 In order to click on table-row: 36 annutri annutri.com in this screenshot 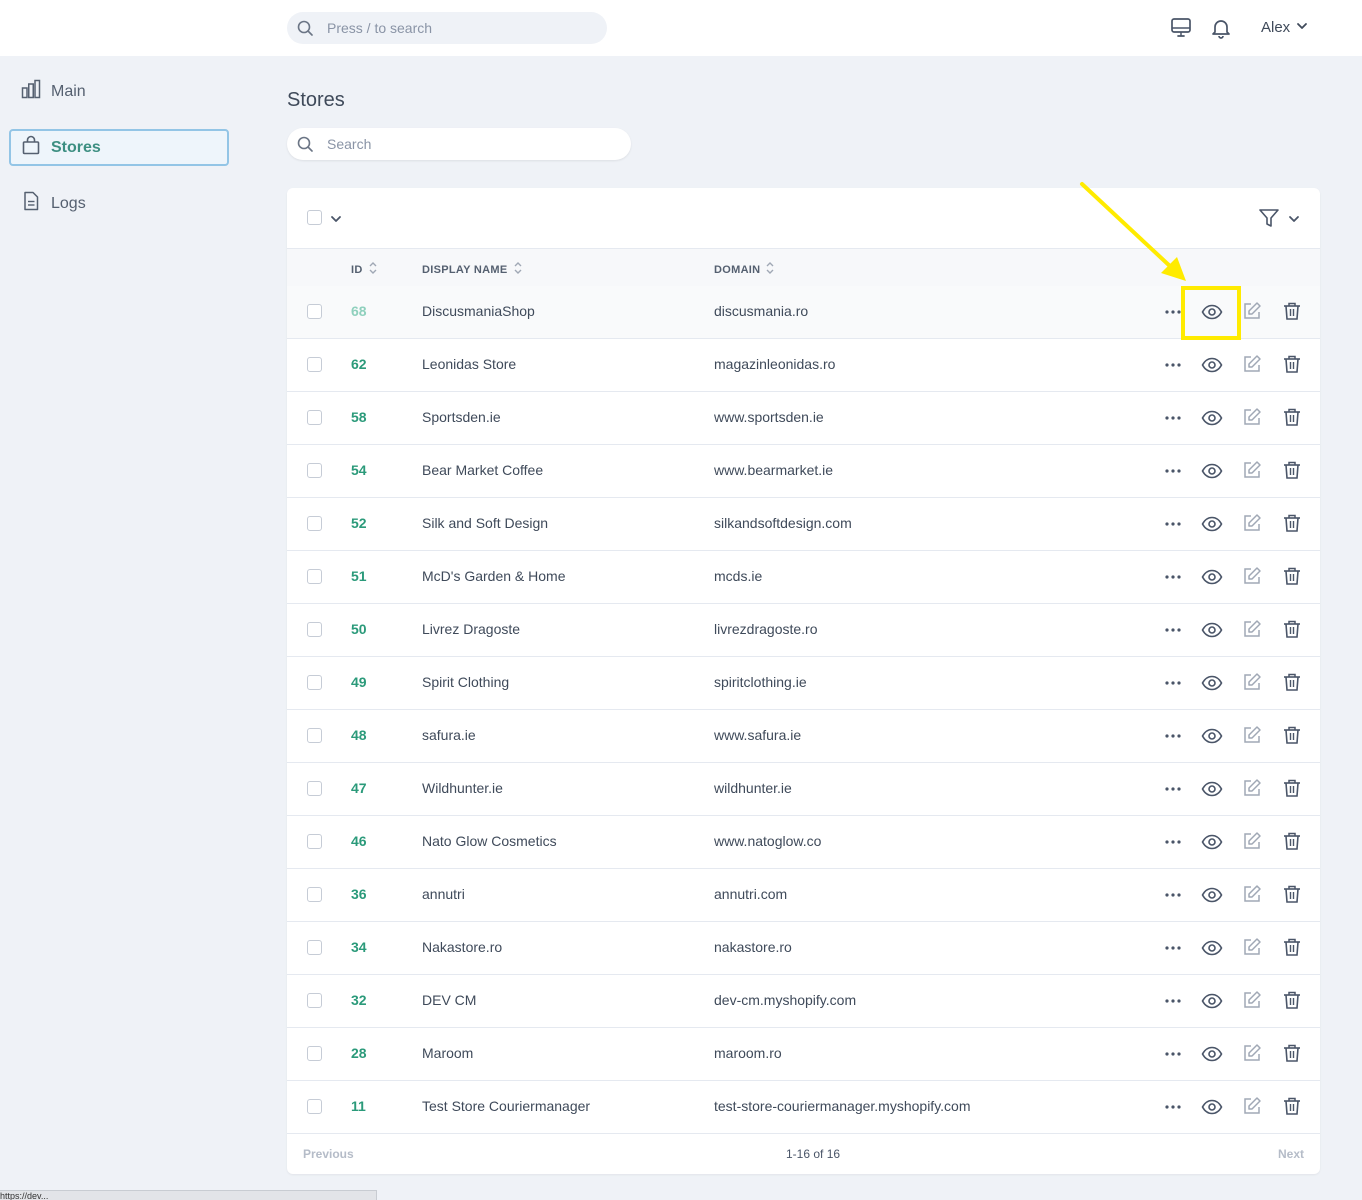, I will do `click(803, 895)`.